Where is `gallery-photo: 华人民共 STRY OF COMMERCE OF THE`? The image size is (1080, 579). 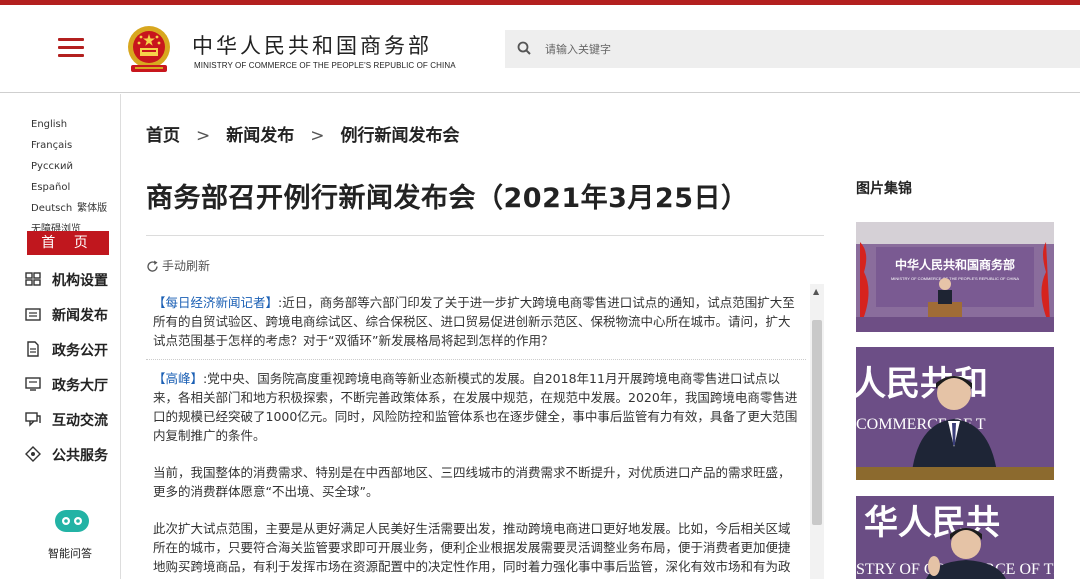
gallery-photo: 华人民共 STRY OF COMMERCE OF THE is located at coordinates (955, 537).